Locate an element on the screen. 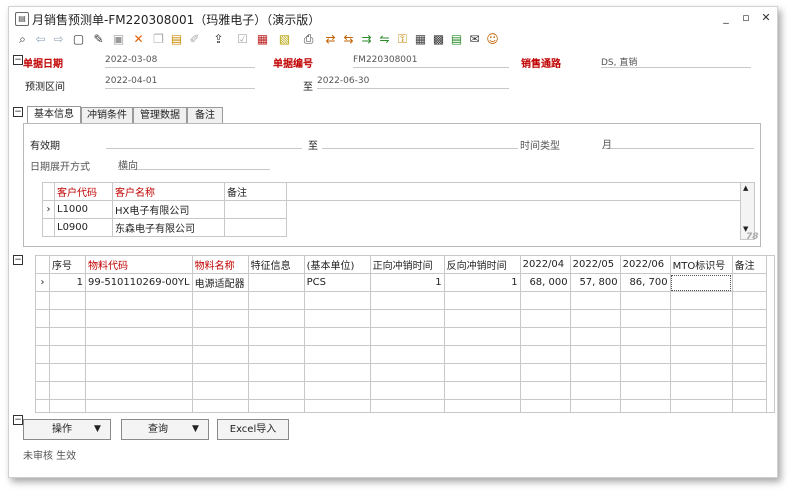 This screenshot has height=501, width=800. customer-remark-header: 备注 is located at coordinates (255, 191).